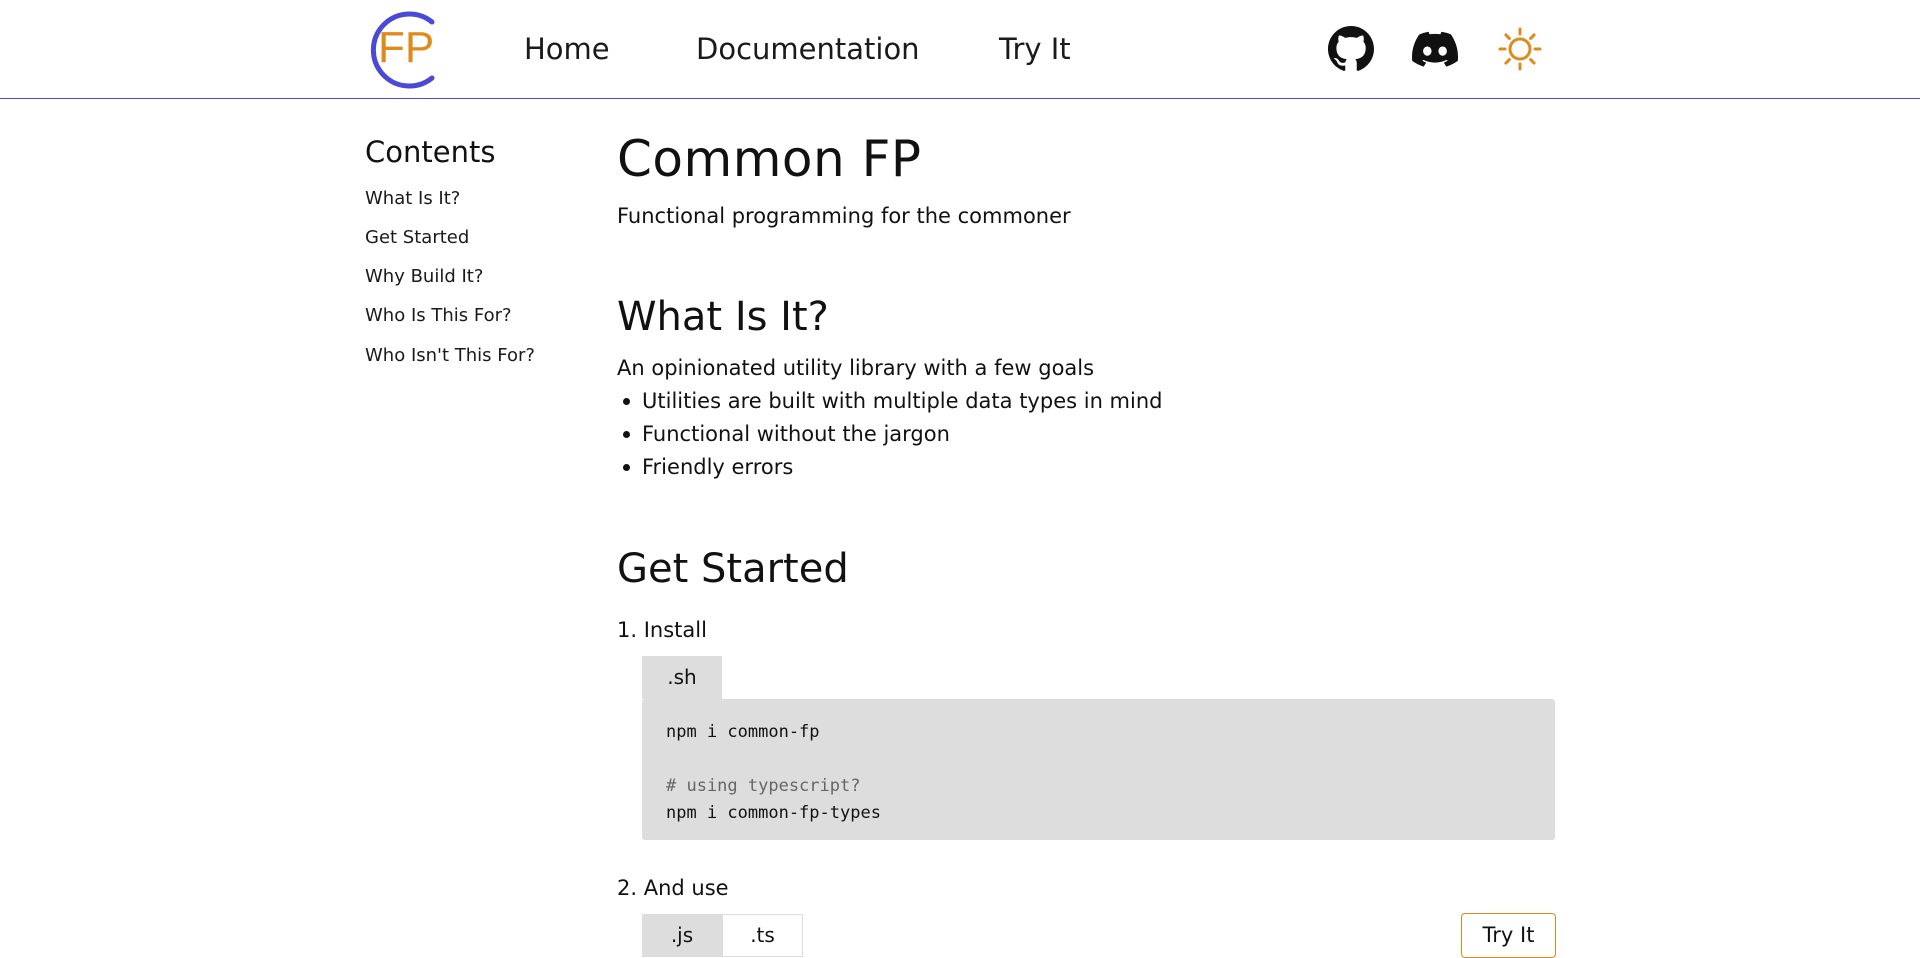  I want to click on code-comment: # using typescript?, so click(763, 786).